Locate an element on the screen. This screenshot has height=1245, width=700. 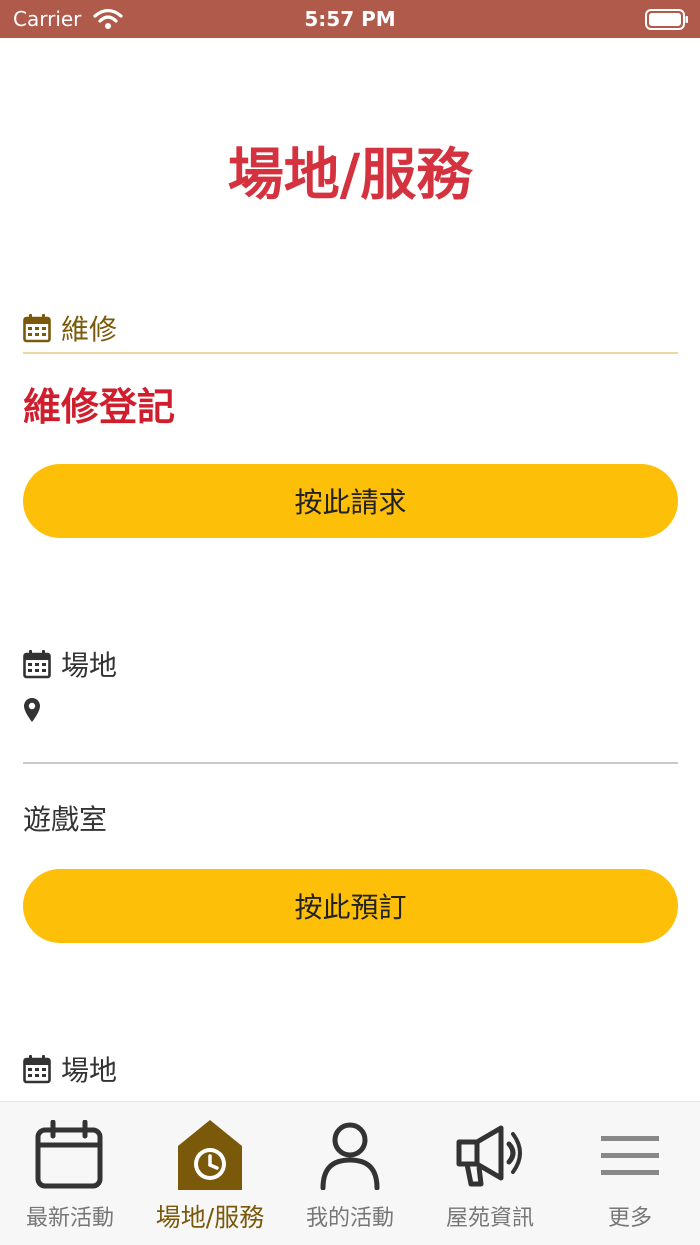
venue-name: 遊戲室 is located at coordinates (65, 819).